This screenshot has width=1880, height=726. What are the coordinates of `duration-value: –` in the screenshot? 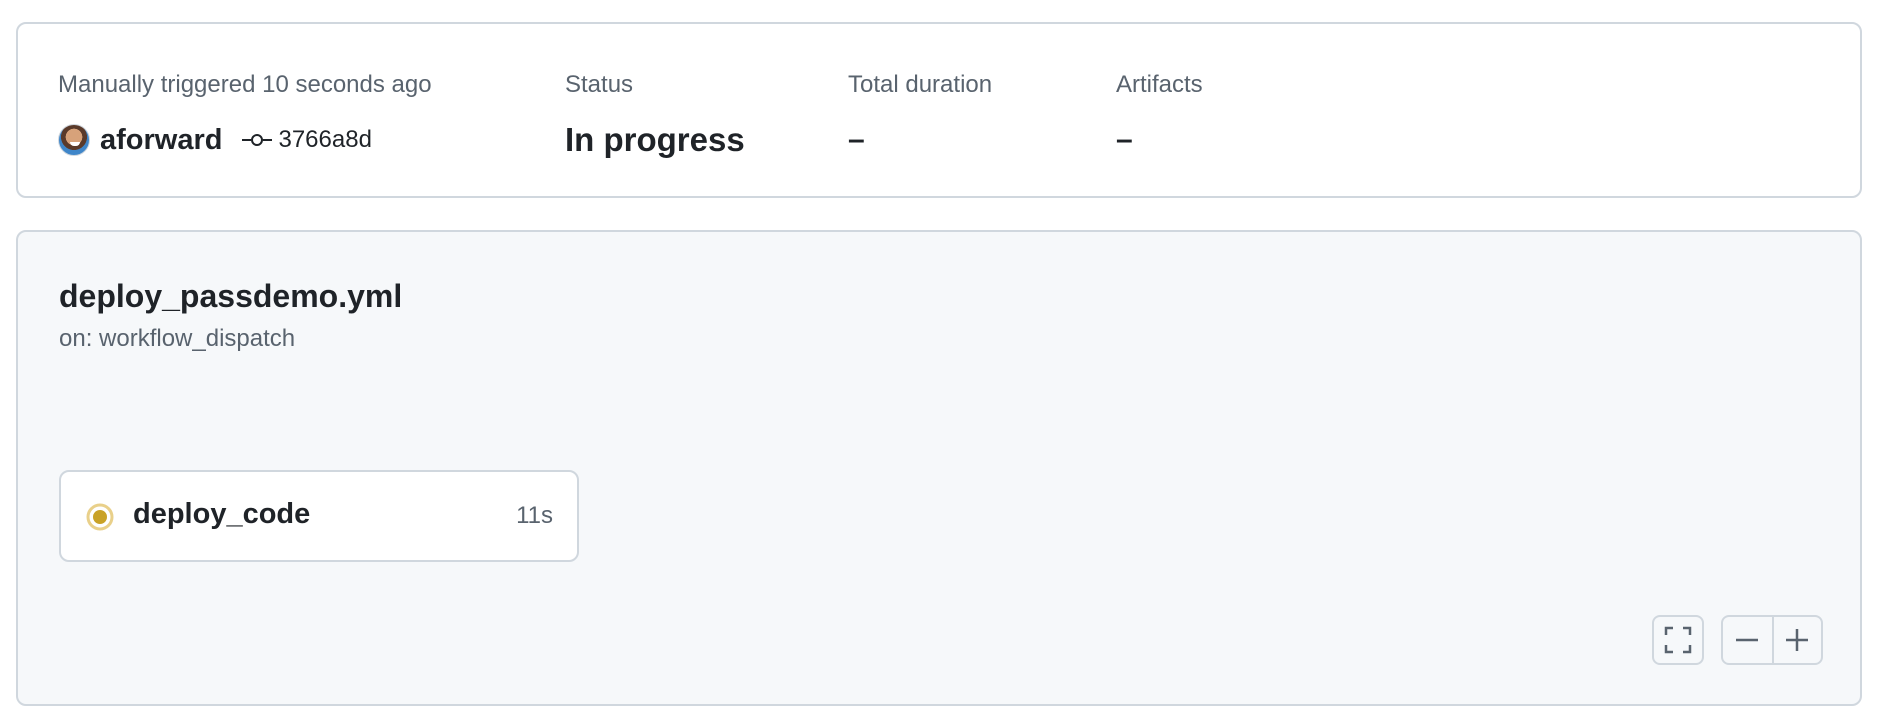 It's located at (856, 139).